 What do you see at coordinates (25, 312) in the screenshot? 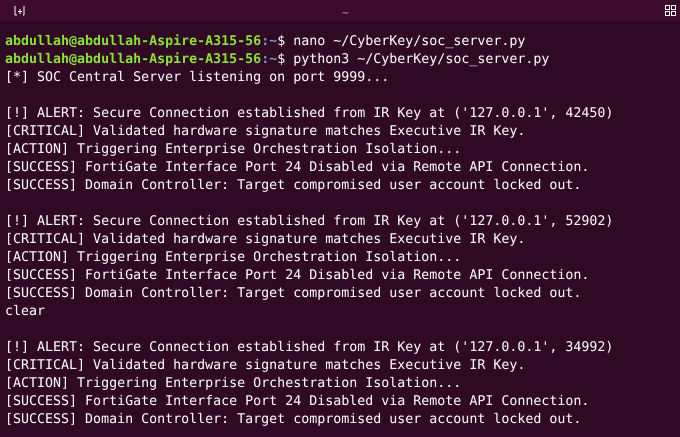
I see `output-line: clear` at bounding box center [25, 312].